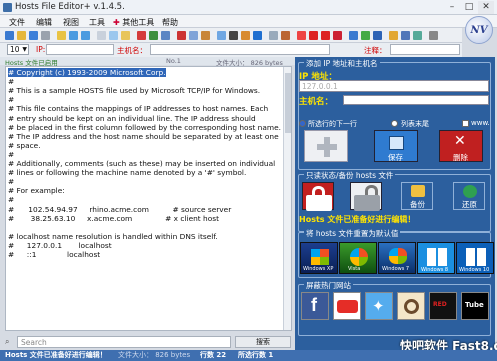  Describe the element at coordinates (181, 35) in the screenshot. I see `stop-icon` at that location.